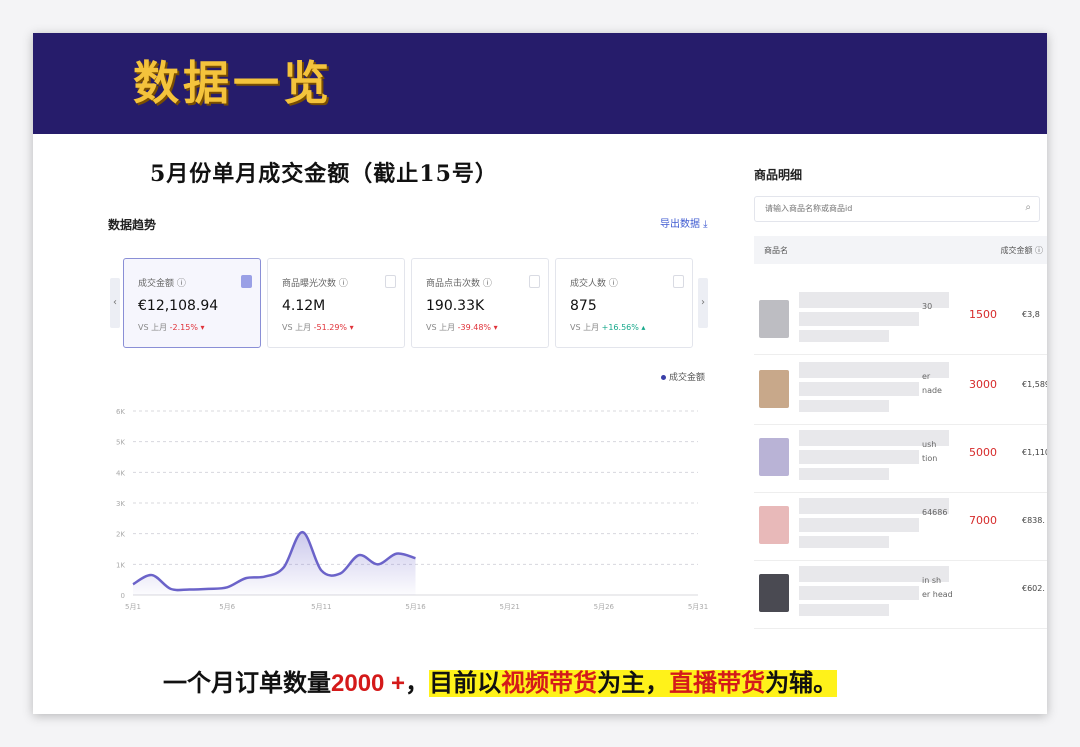 The width and height of the screenshot is (1080, 747). I want to click on kpi-value: 4.12M, so click(304, 306).